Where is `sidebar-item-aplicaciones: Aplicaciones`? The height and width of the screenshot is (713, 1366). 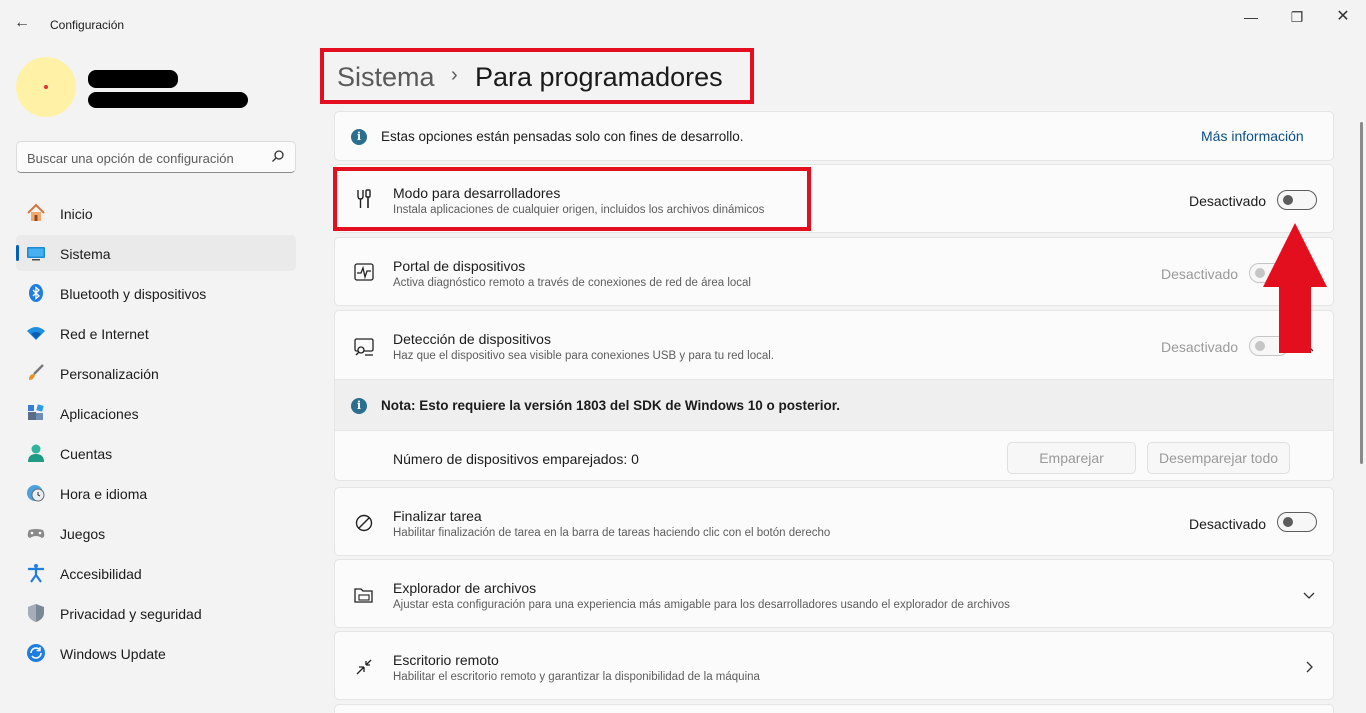
sidebar-item-aplicaciones: Aplicaciones is located at coordinates (156, 413).